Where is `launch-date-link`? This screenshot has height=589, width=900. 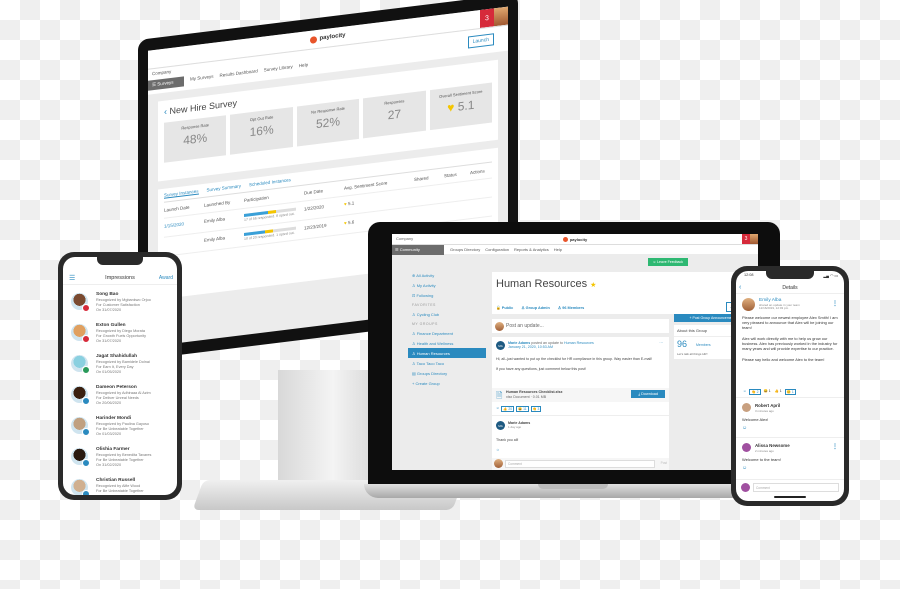 launch-date-link is located at coordinates (184, 244).